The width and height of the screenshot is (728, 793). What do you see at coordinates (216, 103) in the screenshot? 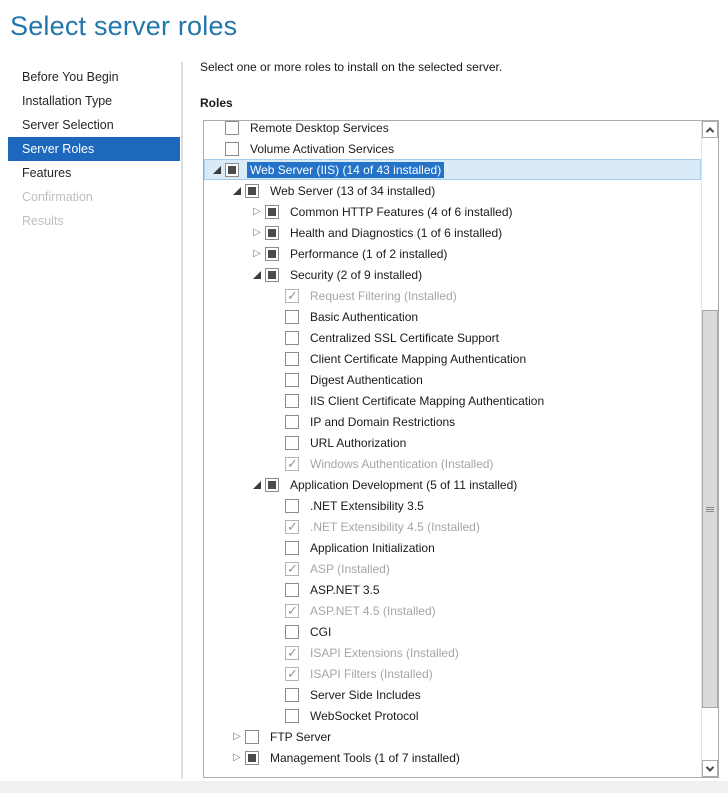
I see `roles-label: Roles` at bounding box center [216, 103].